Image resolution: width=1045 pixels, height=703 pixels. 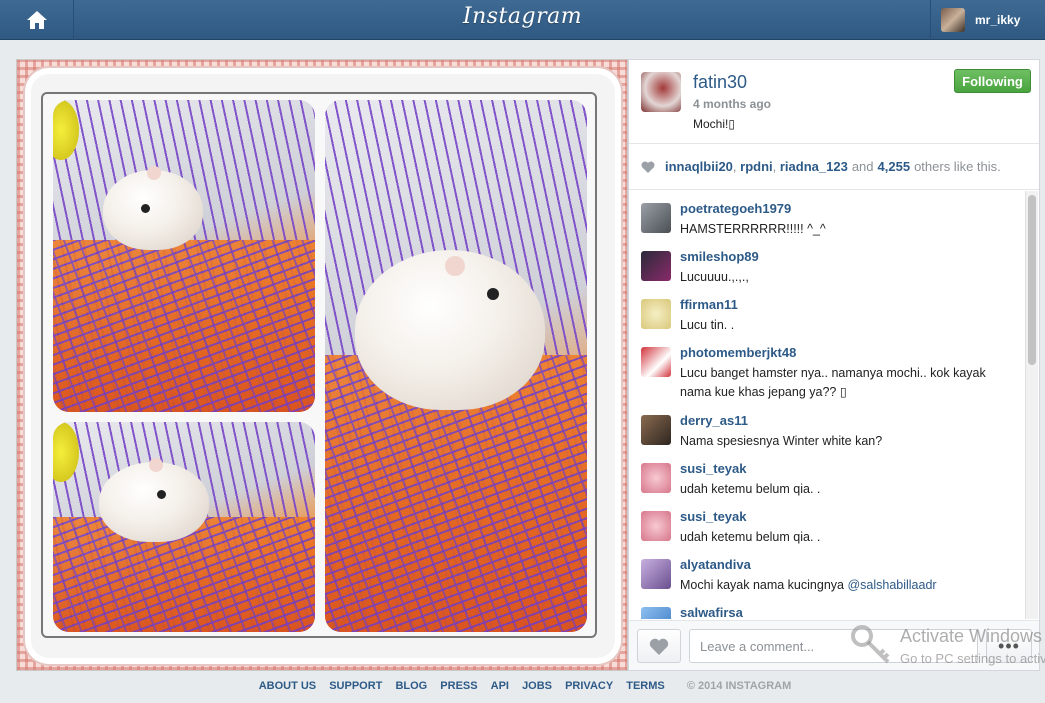 What do you see at coordinates (1031, 405) in the screenshot?
I see `comments-scrollbar` at bounding box center [1031, 405].